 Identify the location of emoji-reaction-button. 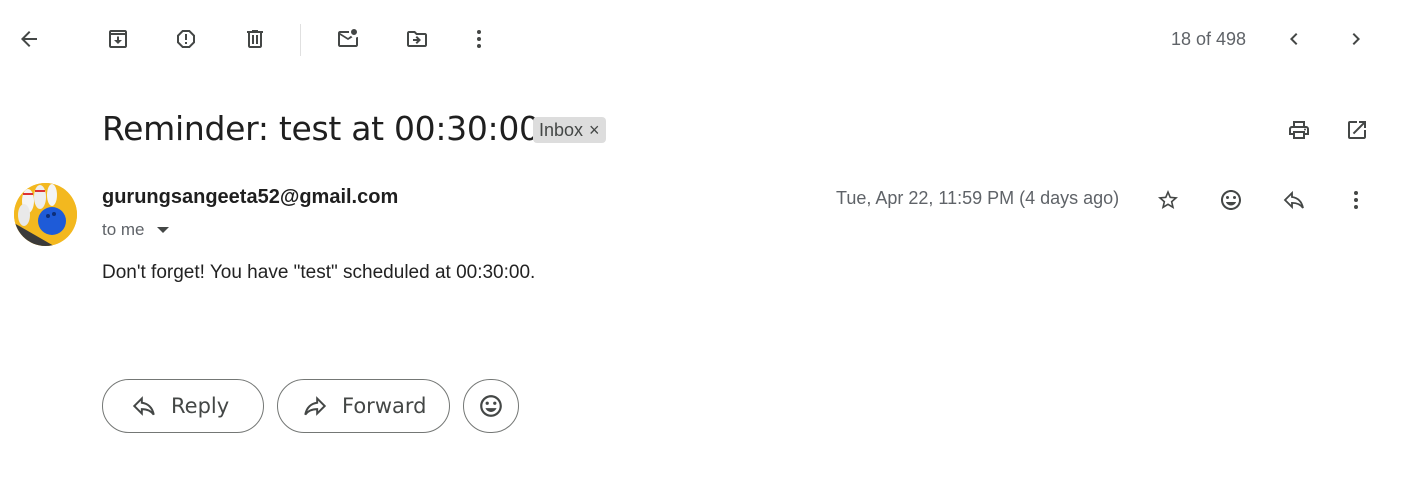
(491, 406).